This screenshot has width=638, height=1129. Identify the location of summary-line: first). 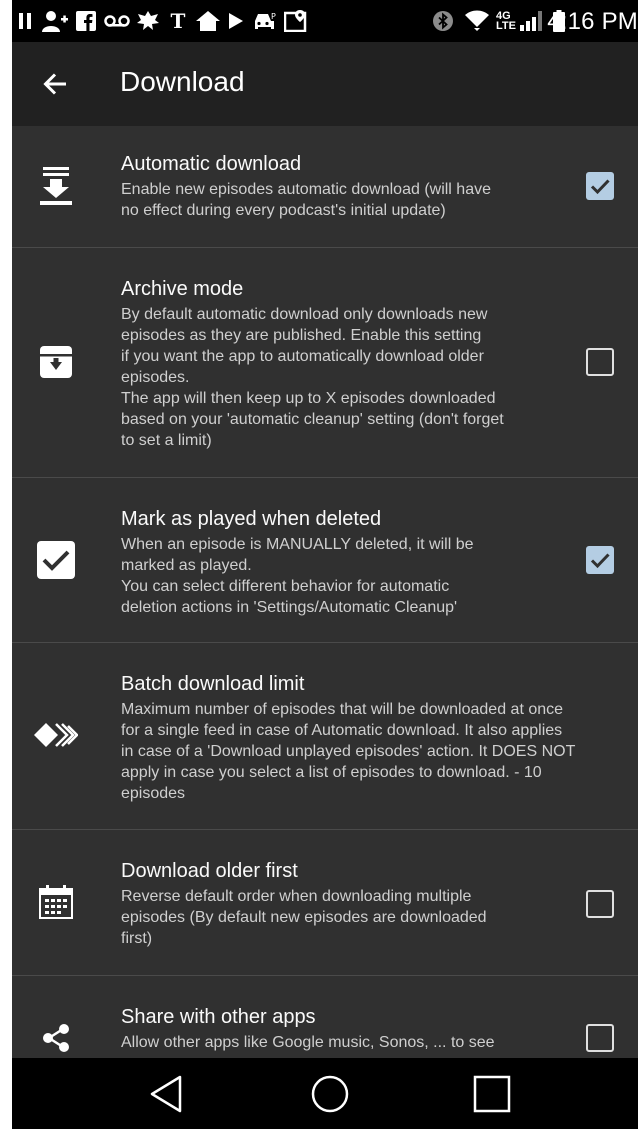
(137, 938).